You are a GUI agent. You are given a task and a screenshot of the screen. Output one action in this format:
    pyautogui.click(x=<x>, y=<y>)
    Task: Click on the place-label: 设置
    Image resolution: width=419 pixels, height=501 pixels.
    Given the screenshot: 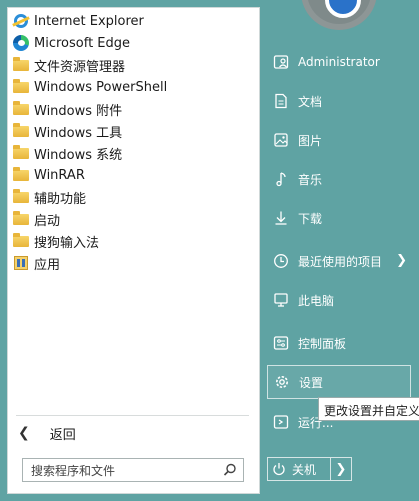 What is the action you would take?
    pyautogui.click(x=311, y=382)
    